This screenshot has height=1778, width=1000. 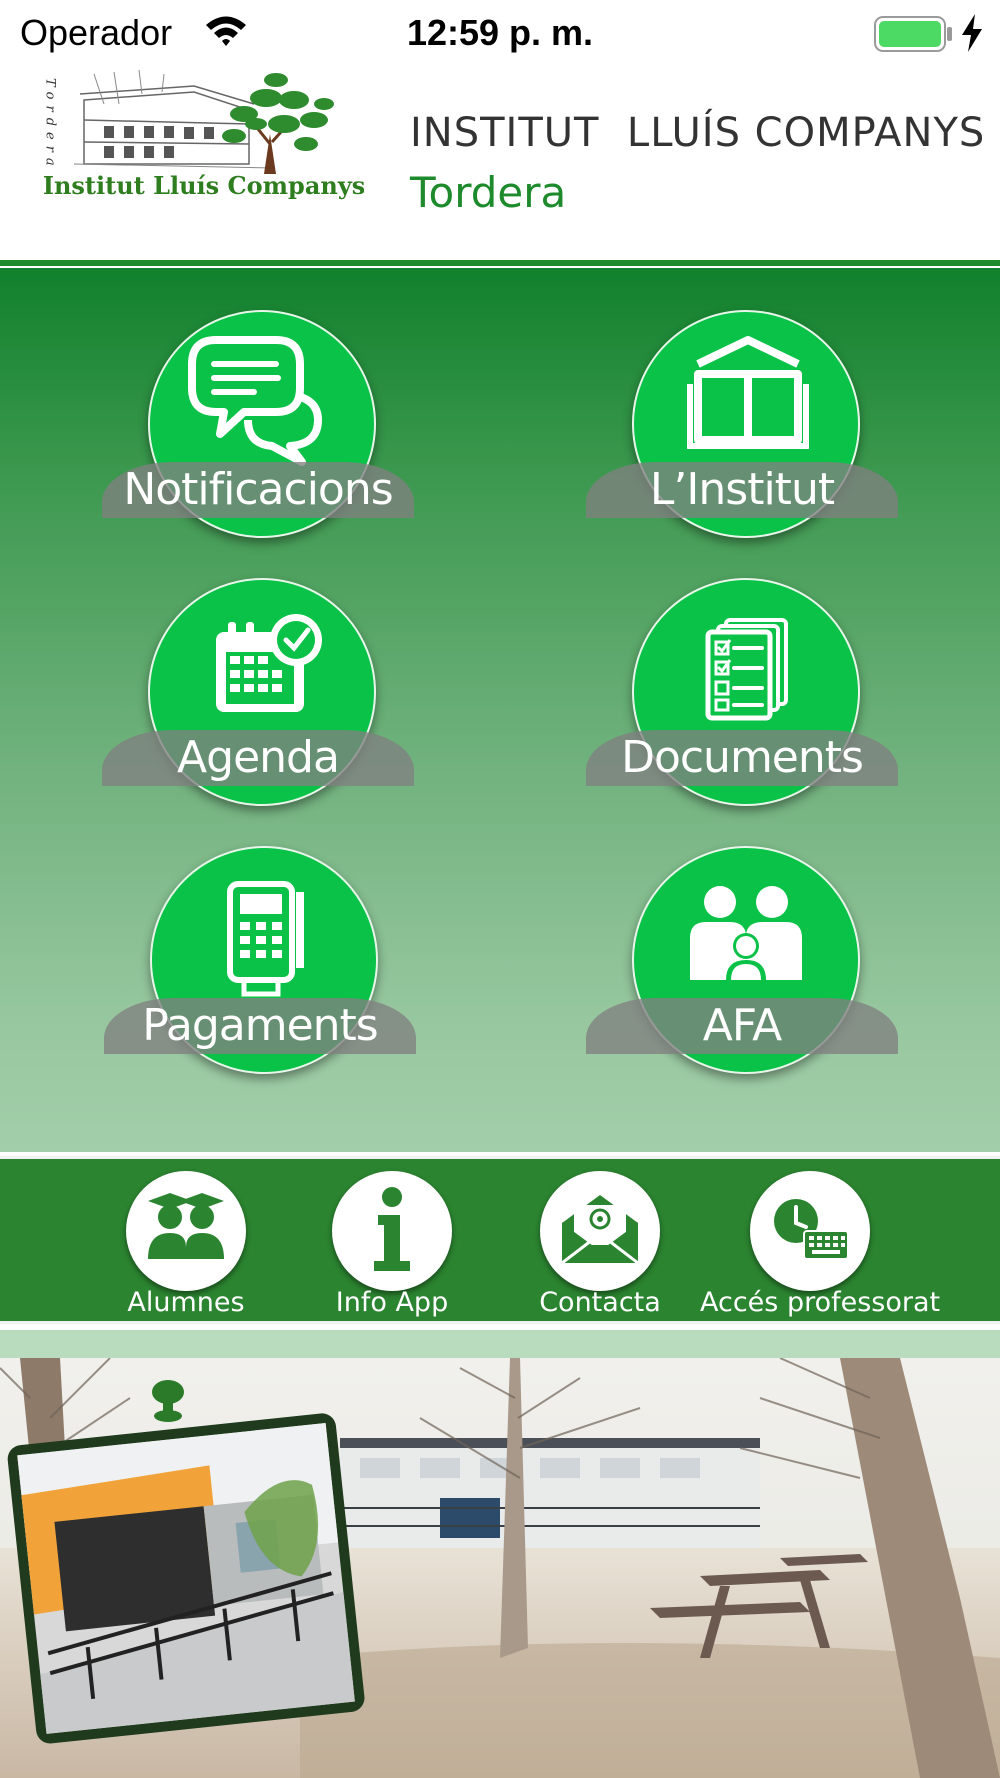 What do you see at coordinates (913, 34) in the screenshot?
I see `battery-icon` at bounding box center [913, 34].